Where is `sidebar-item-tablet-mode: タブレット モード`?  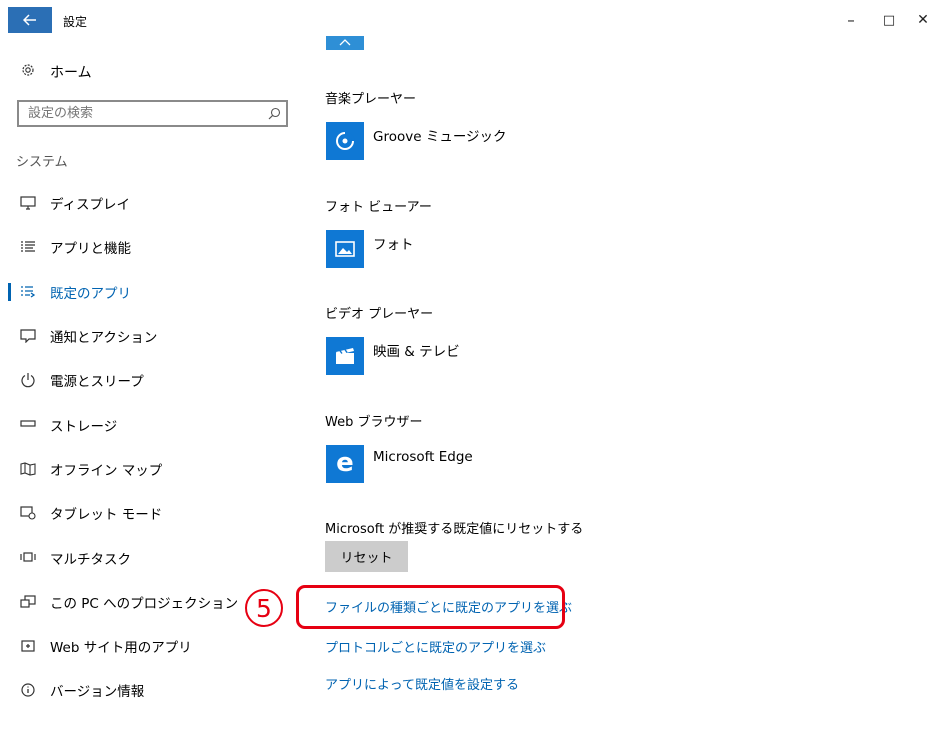
sidebar-item-tablet-mode: タブレット モード is located at coordinates (150, 513).